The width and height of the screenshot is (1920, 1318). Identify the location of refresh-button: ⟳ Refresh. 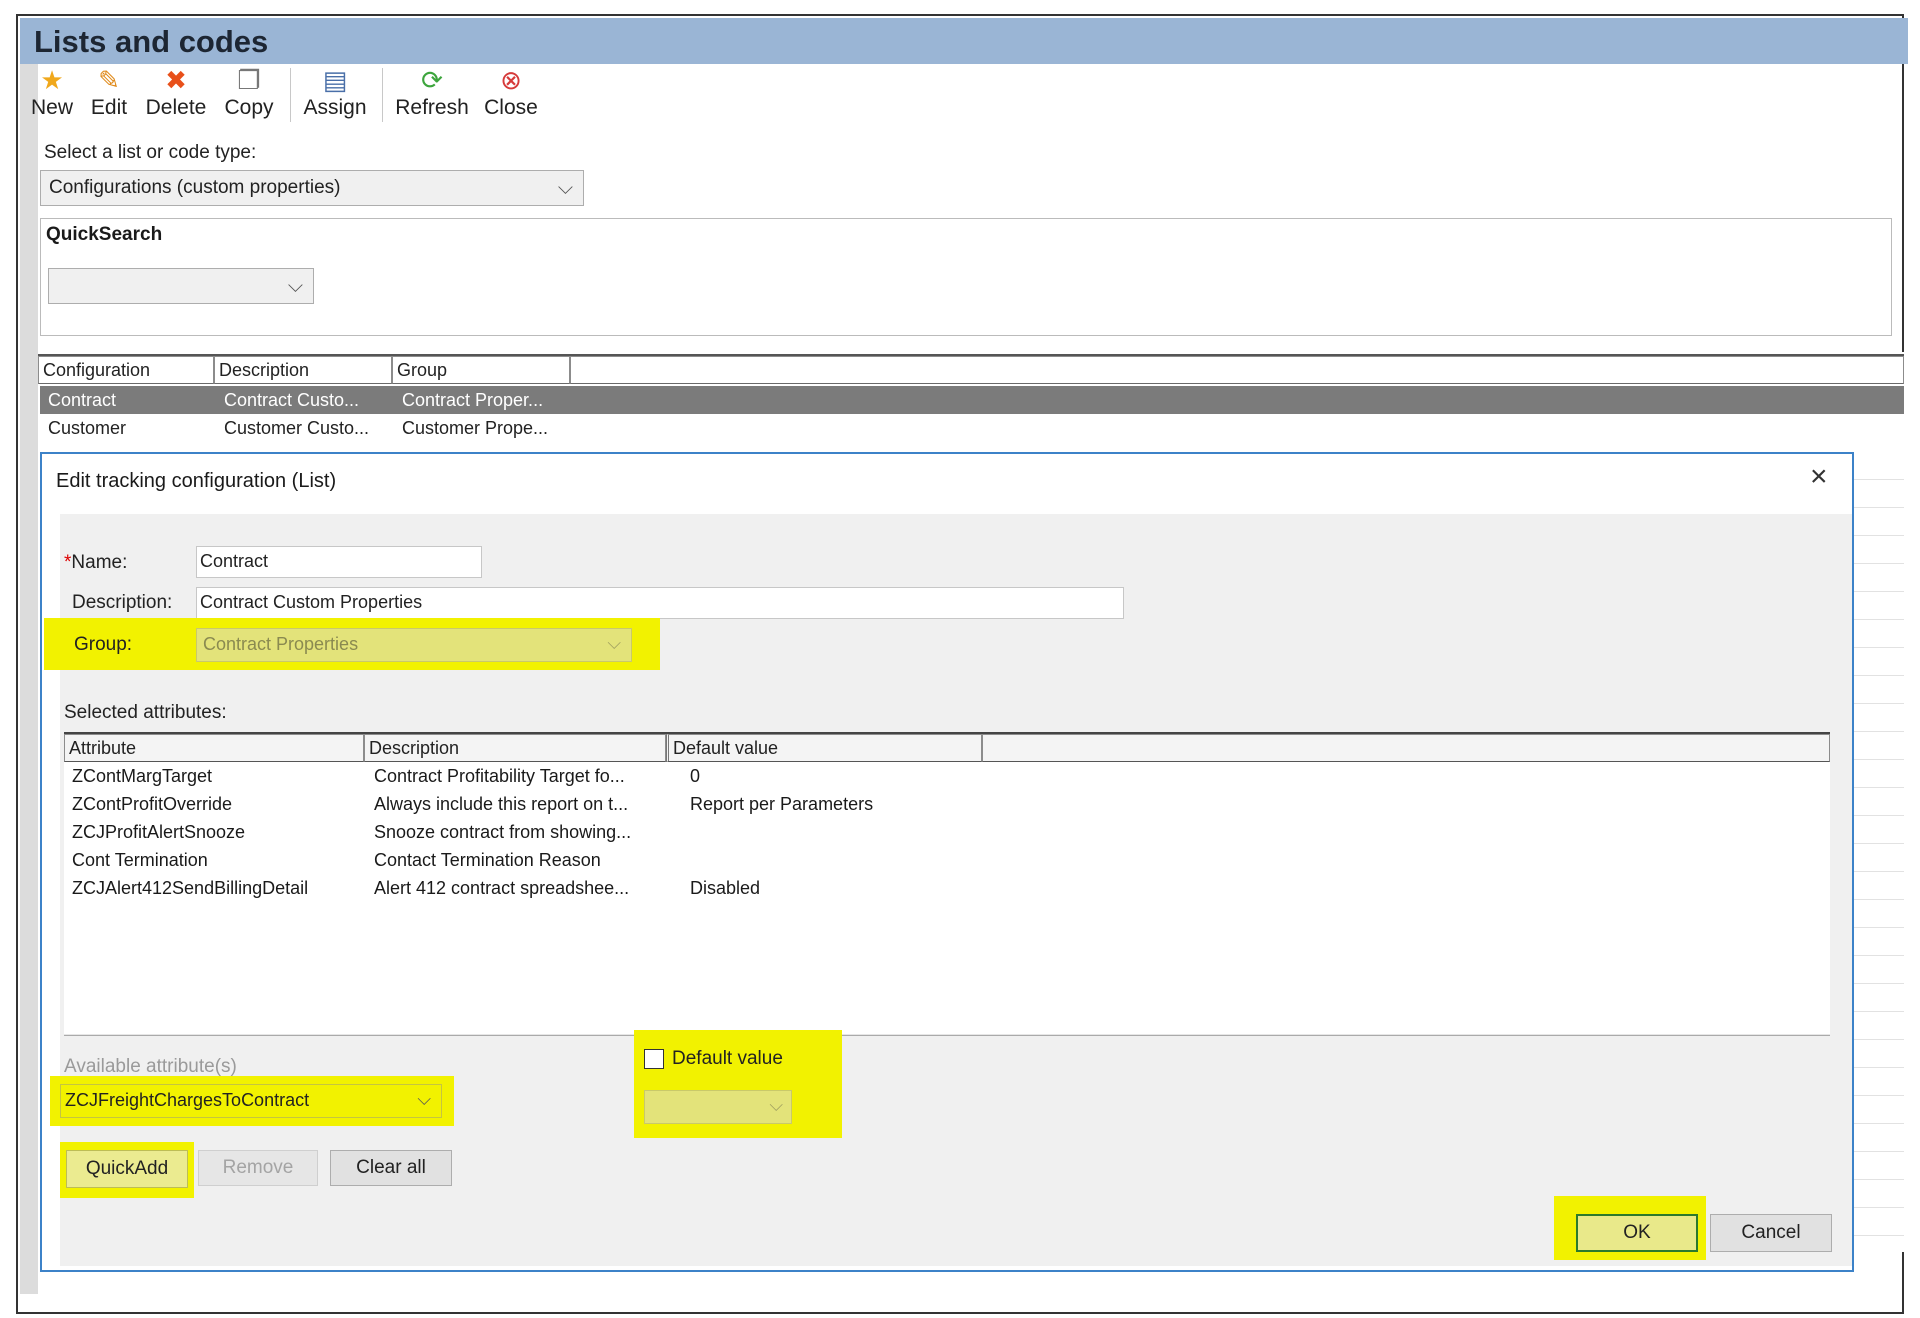
(432, 95).